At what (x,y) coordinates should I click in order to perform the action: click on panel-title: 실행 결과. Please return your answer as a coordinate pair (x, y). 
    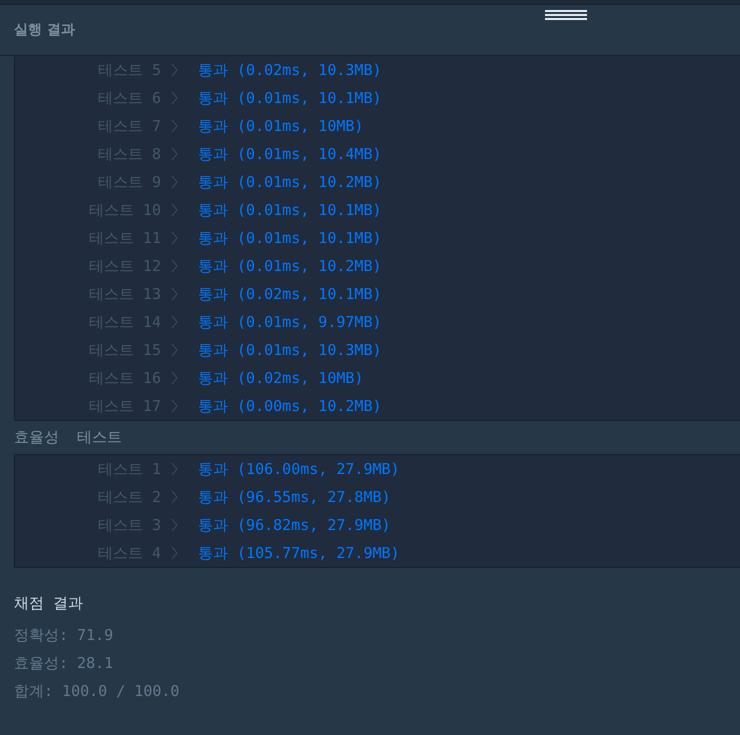
    Looking at the image, I should click on (44, 30).